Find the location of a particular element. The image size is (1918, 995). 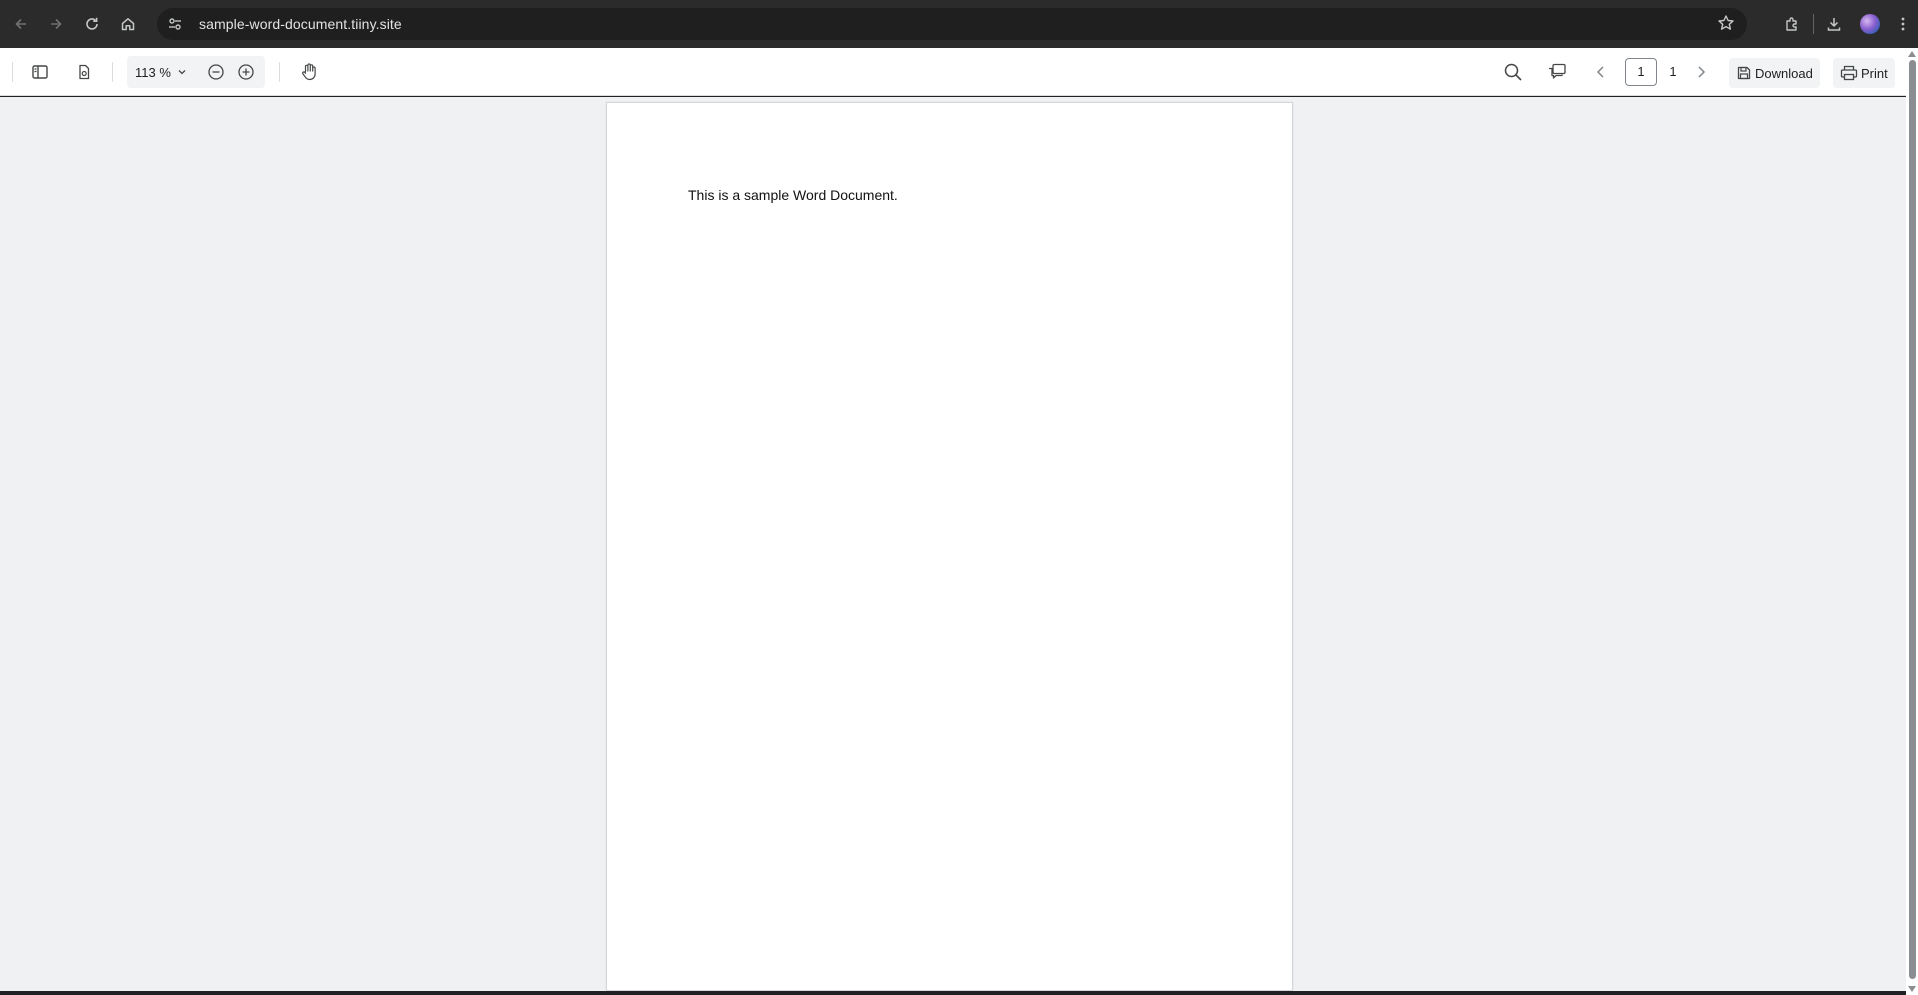

hand-icon is located at coordinates (309, 72).